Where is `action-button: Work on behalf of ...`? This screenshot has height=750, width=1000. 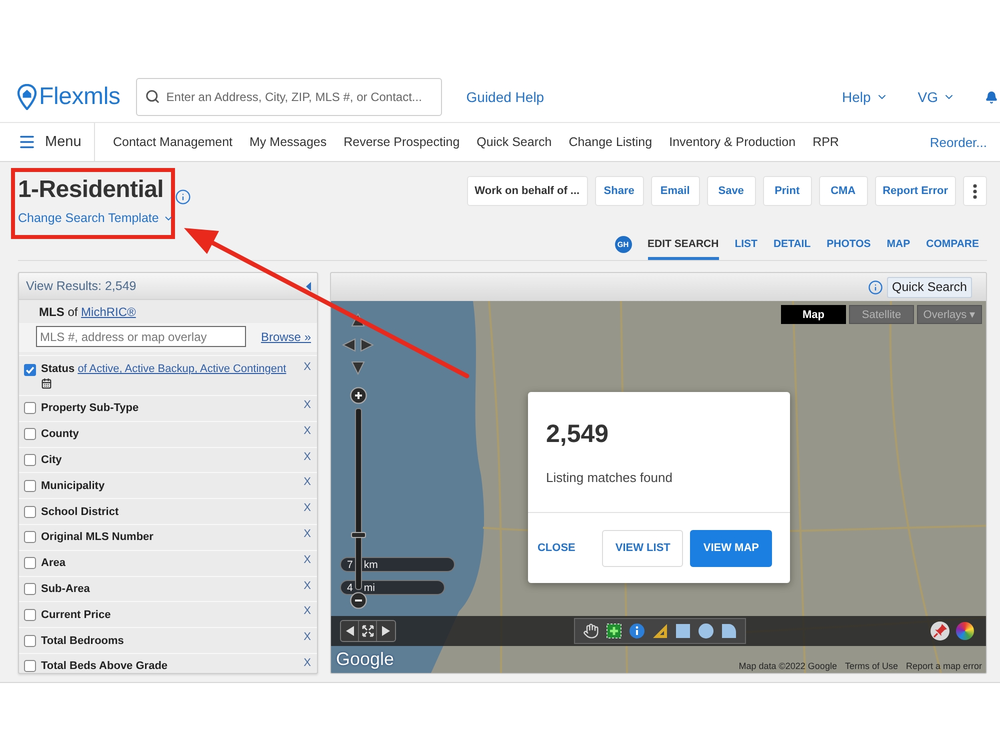
action-button: Work on behalf of ... is located at coordinates (527, 191).